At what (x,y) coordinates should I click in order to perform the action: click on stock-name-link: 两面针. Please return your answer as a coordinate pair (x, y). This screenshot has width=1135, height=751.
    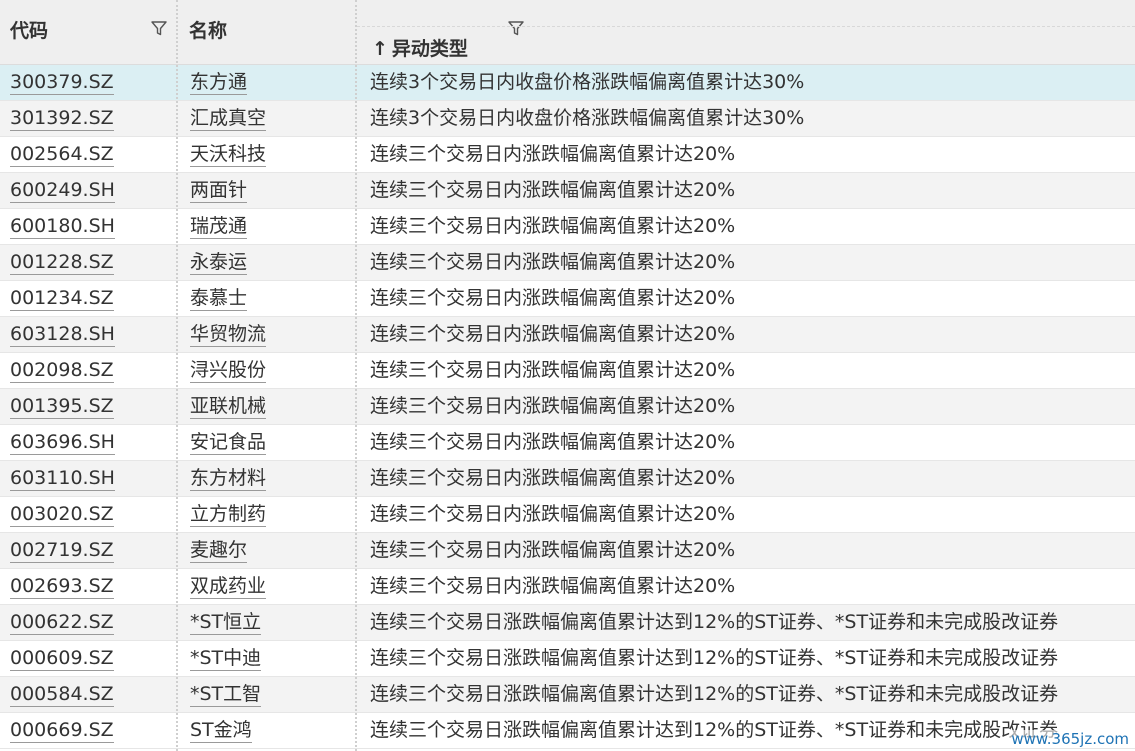
    Looking at the image, I should click on (219, 191).